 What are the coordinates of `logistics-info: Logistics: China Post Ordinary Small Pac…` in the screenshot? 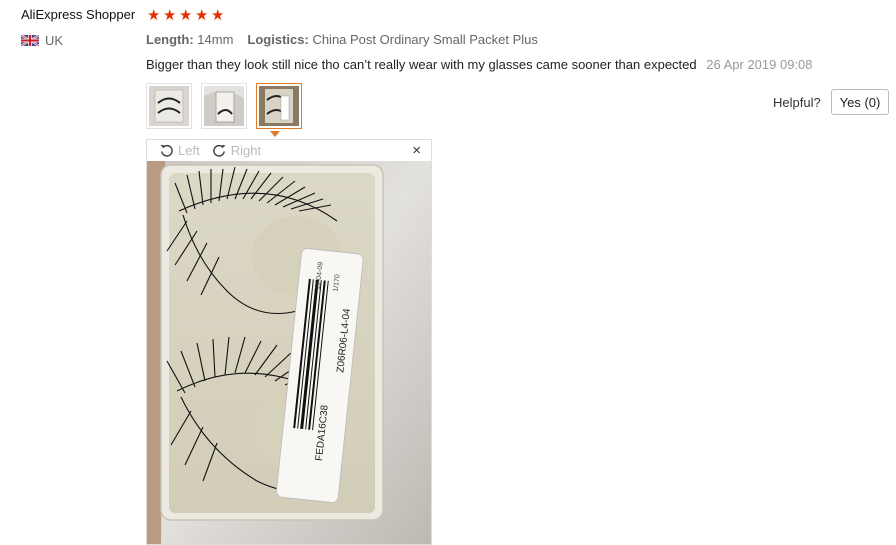 It's located at (392, 39).